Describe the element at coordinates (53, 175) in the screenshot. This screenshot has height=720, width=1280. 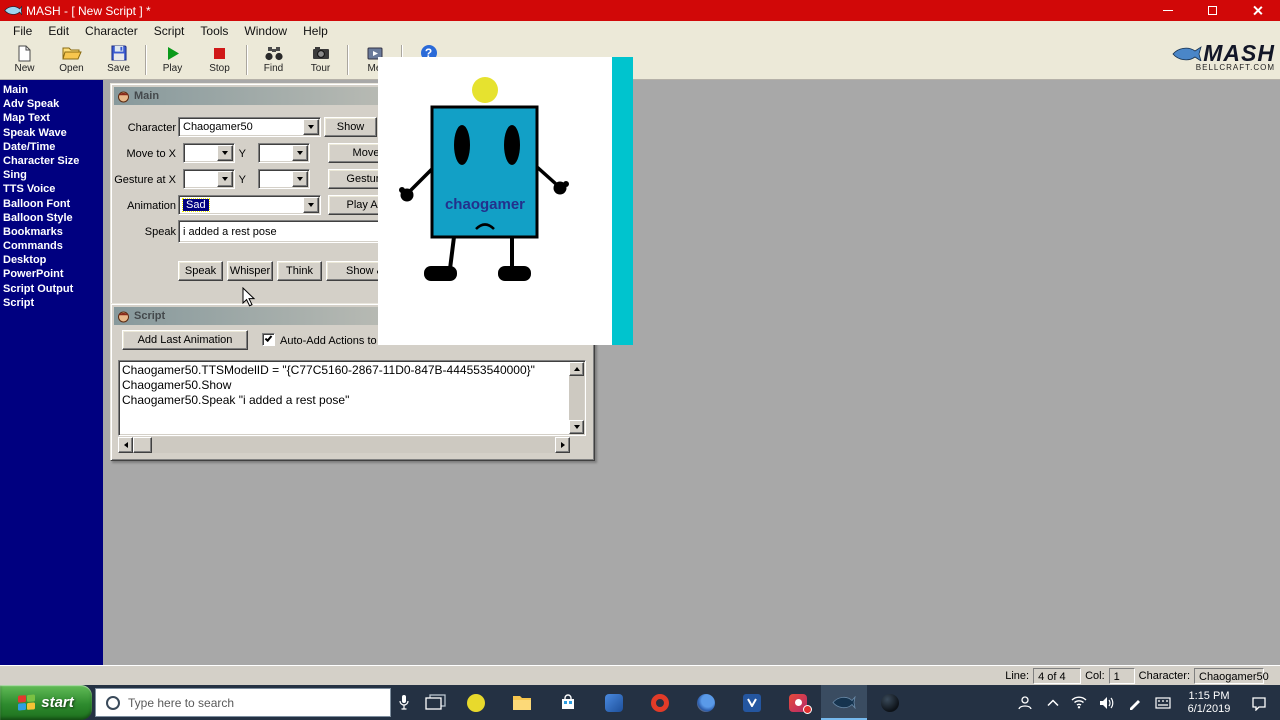
I see `sidebar-item-sing: Sing` at that location.